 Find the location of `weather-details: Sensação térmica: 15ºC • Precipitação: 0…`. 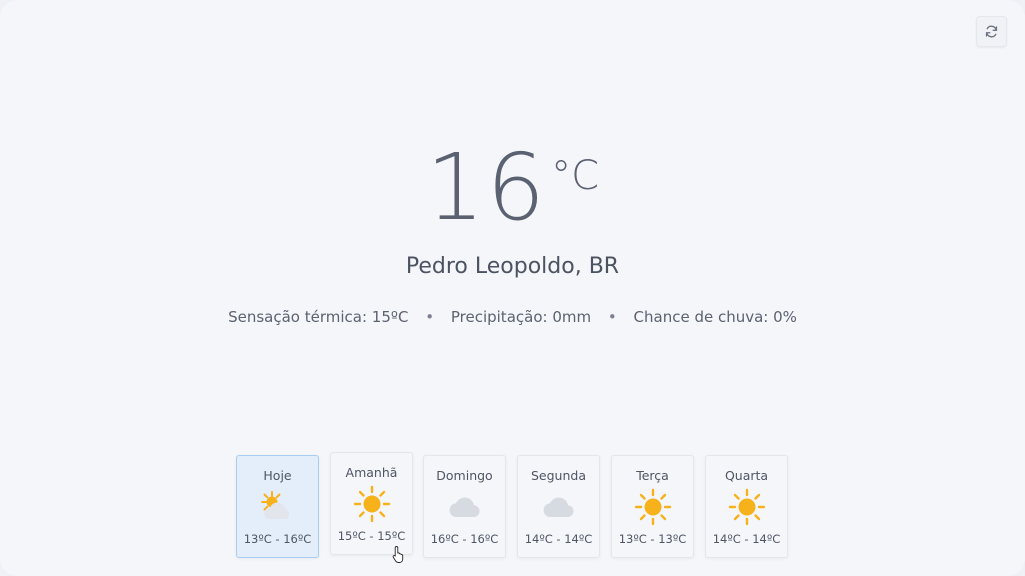

weather-details: Sensação térmica: 15ºC • Precipitação: 0… is located at coordinates (512, 317).